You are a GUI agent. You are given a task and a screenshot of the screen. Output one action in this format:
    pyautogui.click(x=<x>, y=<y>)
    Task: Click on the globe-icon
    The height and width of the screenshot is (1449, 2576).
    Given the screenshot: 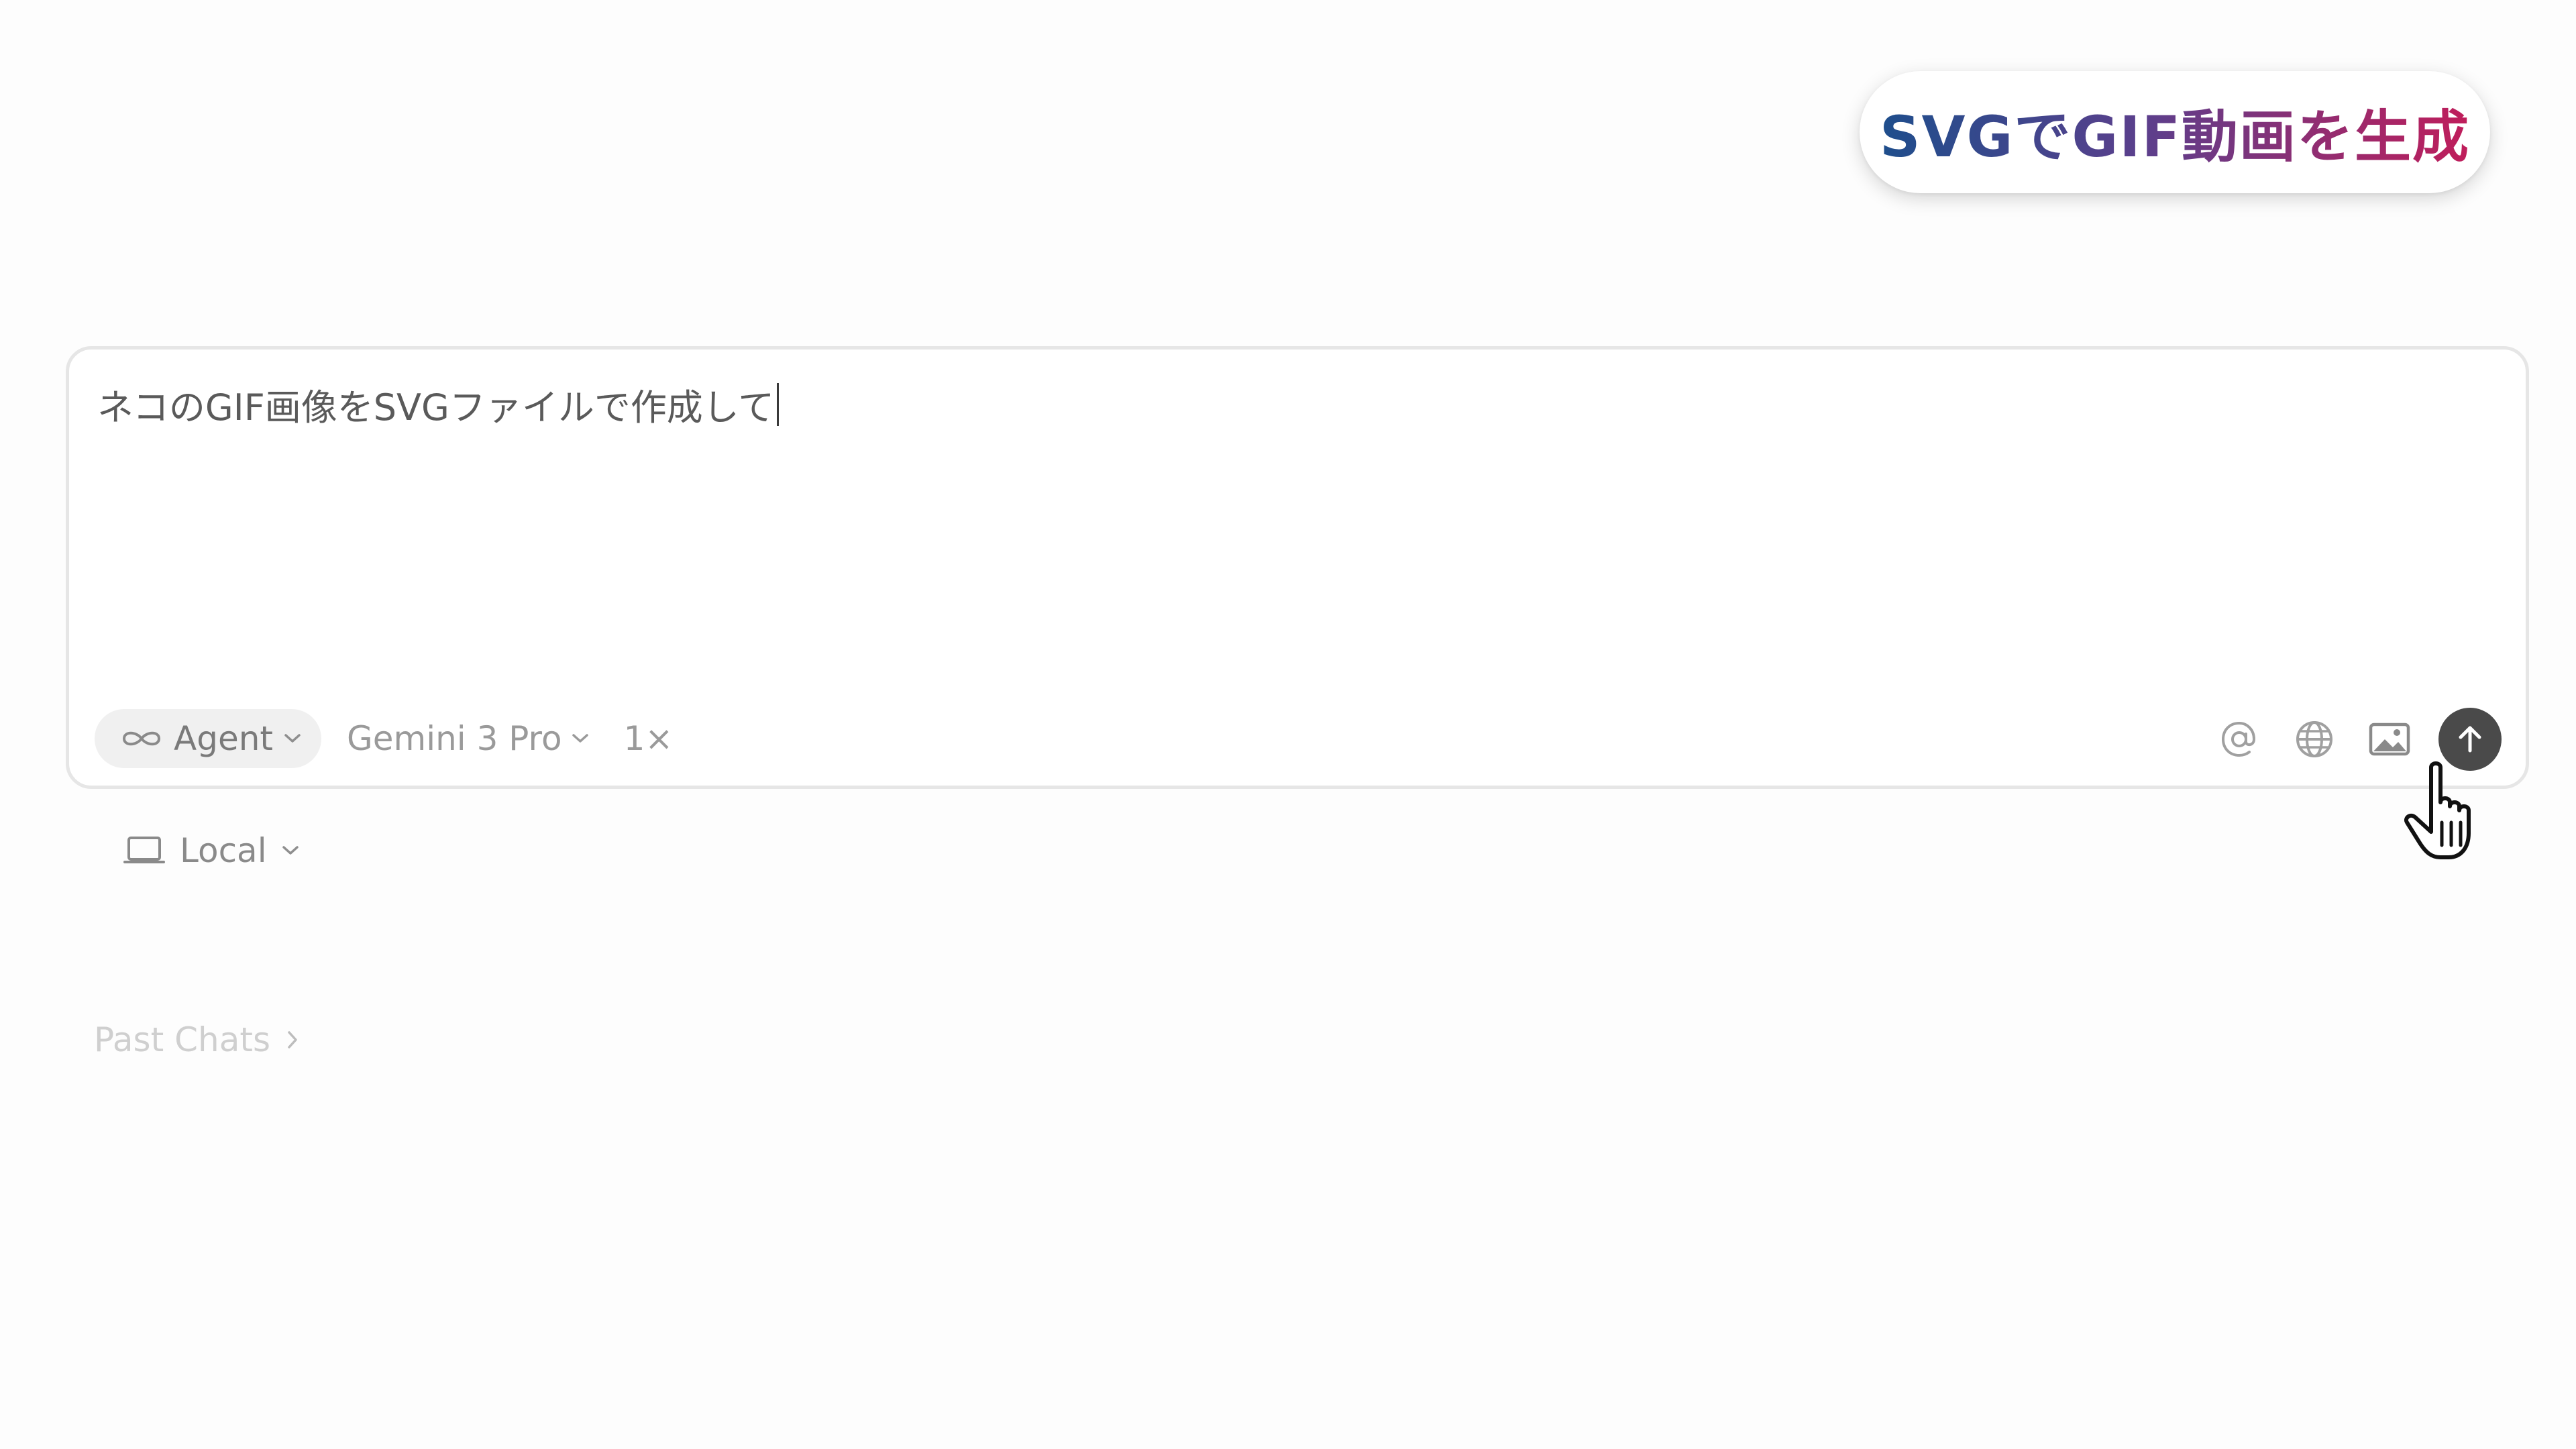 What is the action you would take?
    pyautogui.click(x=2314, y=739)
    